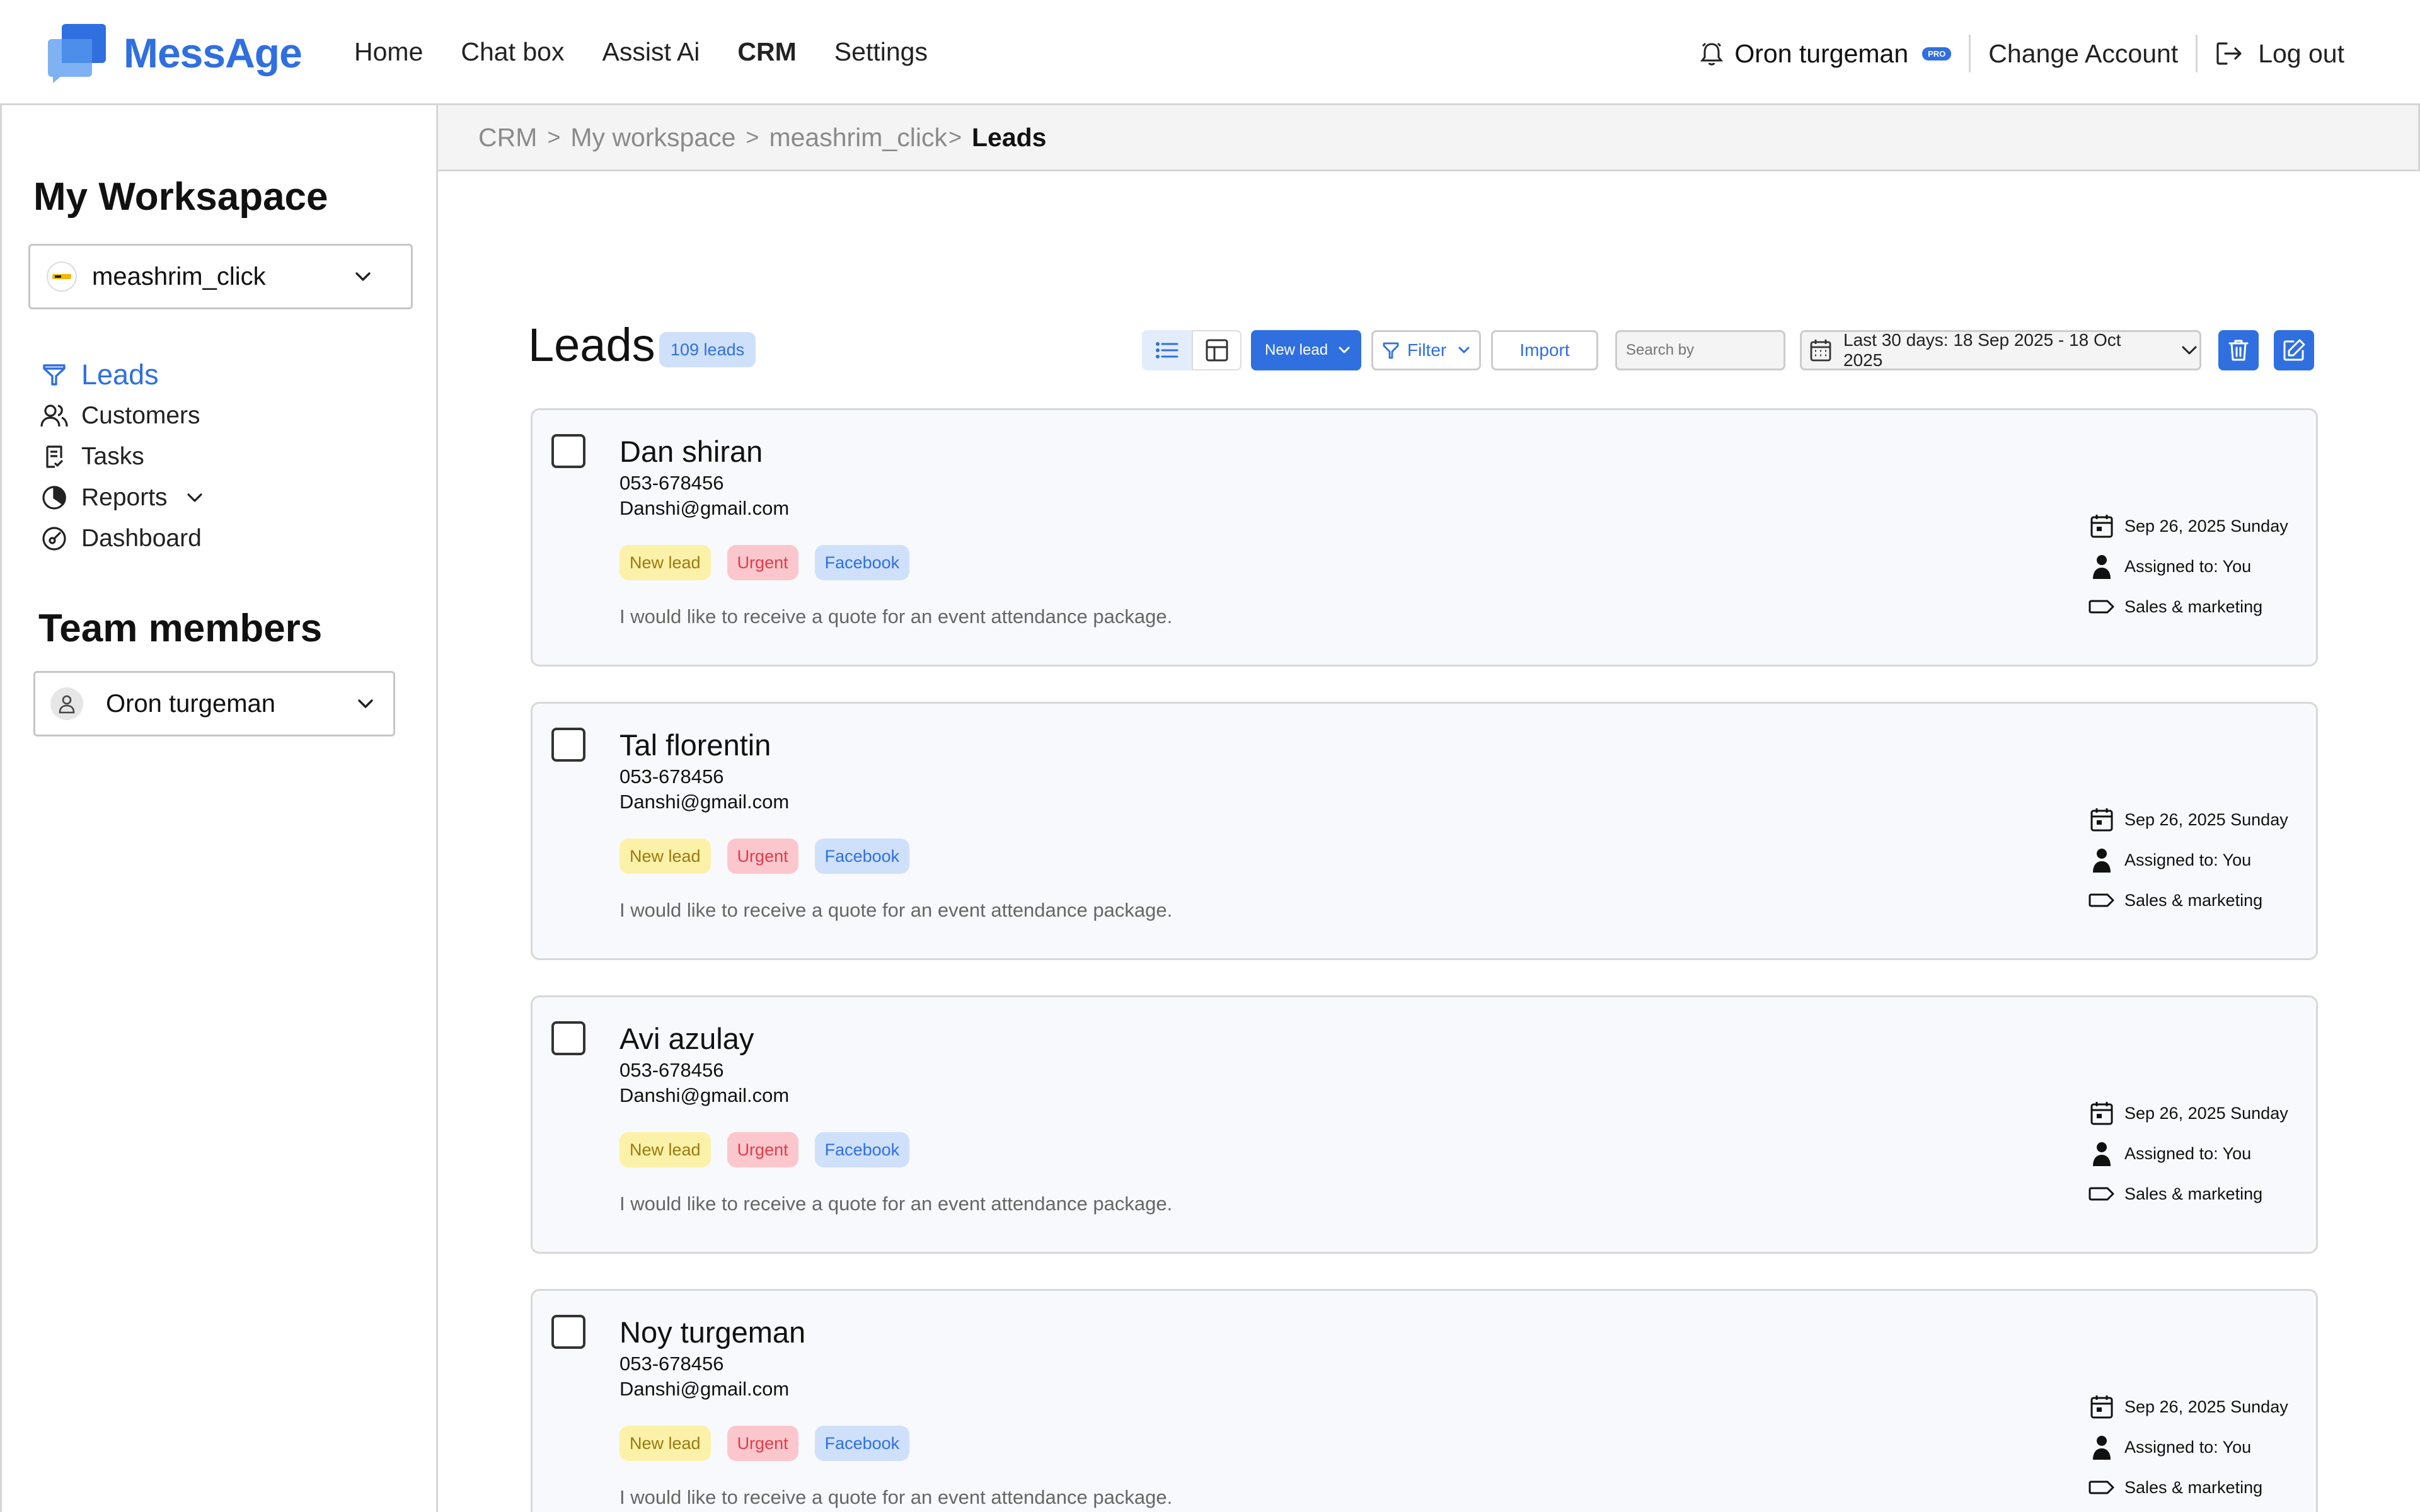 The height and width of the screenshot is (1512, 2420). I want to click on sidebar-item-label: Dashboard, so click(142, 538).